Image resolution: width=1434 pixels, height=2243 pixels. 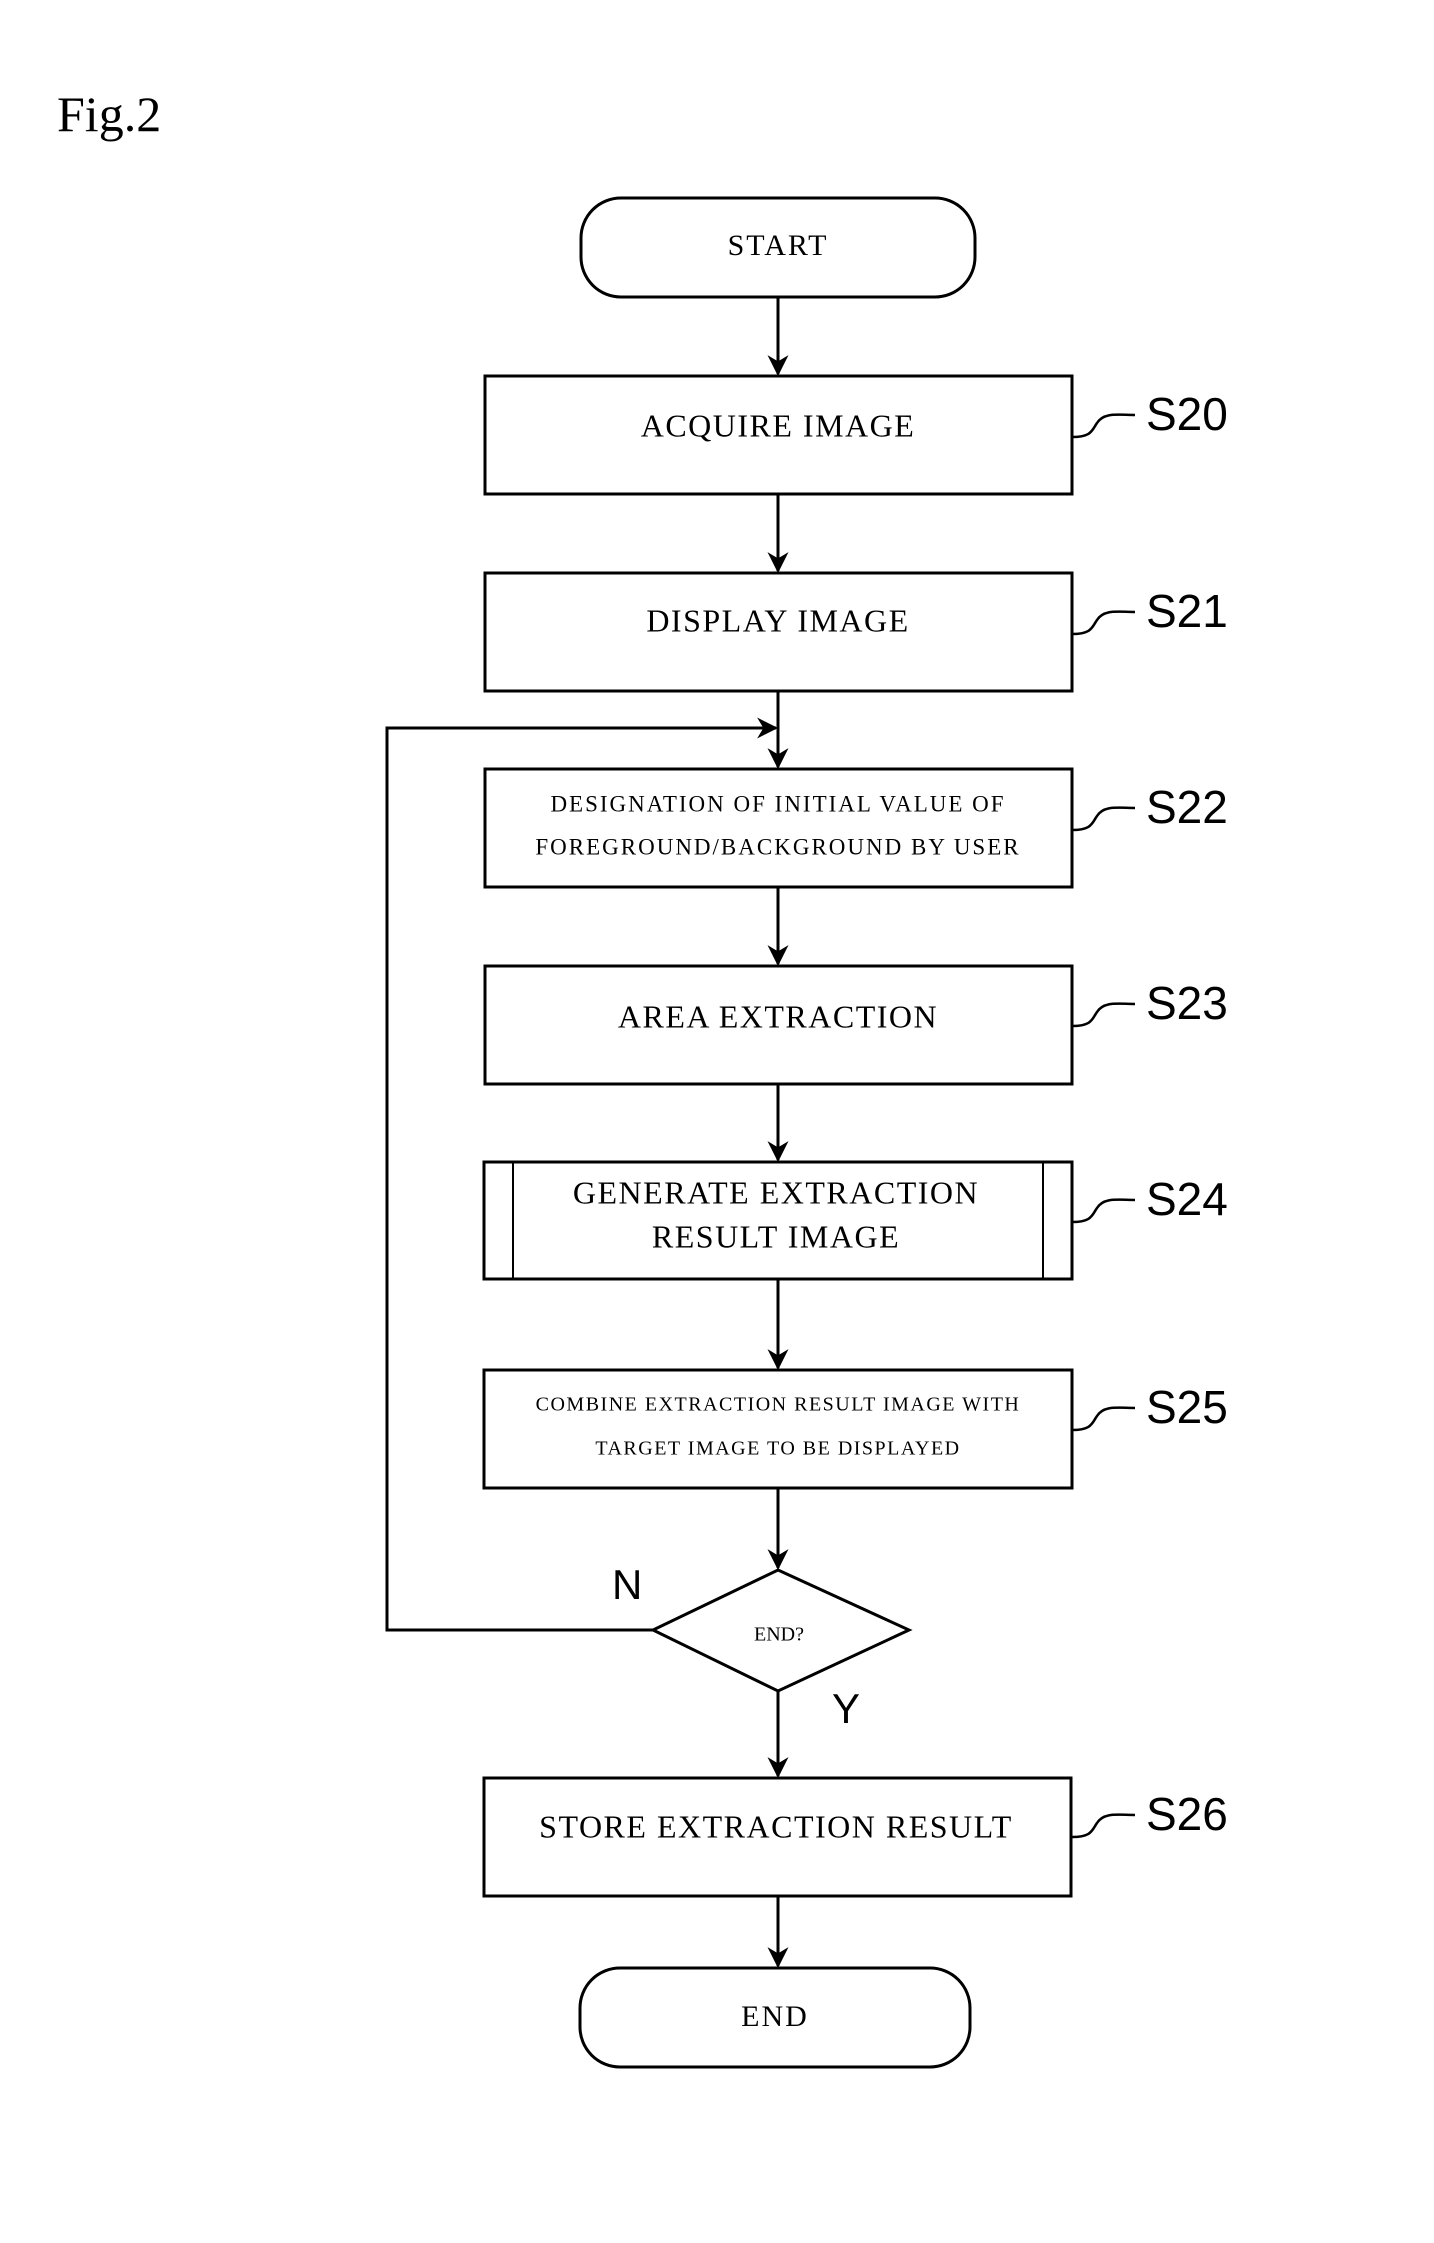 What do you see at coordinates (1103, 1211) in the screenshot?
I see `leader-s24` at bounding box center [1103, 1211].